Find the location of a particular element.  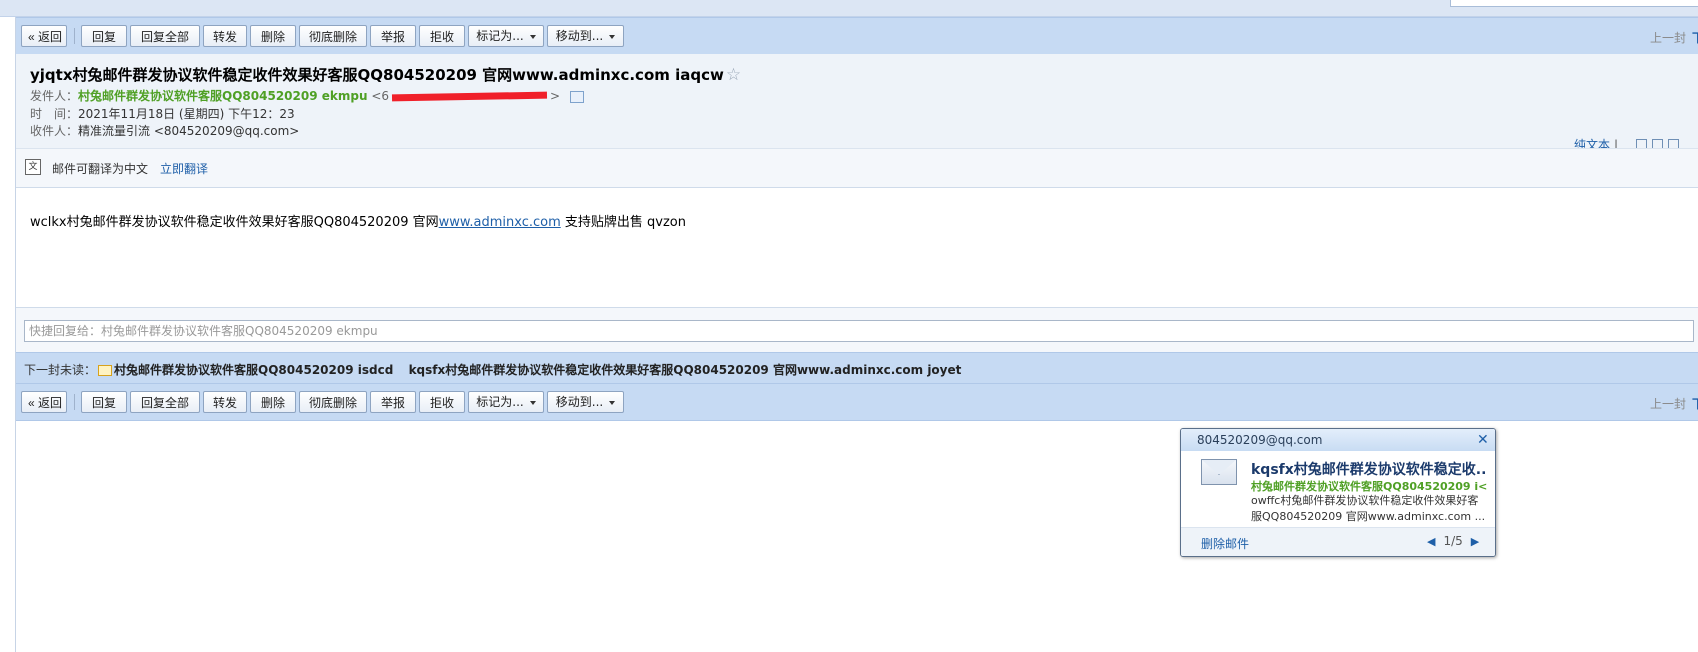

recipient-line: 收件人：精准流量引流 <804520209@qq.com> is located at coordinates (164, 130).